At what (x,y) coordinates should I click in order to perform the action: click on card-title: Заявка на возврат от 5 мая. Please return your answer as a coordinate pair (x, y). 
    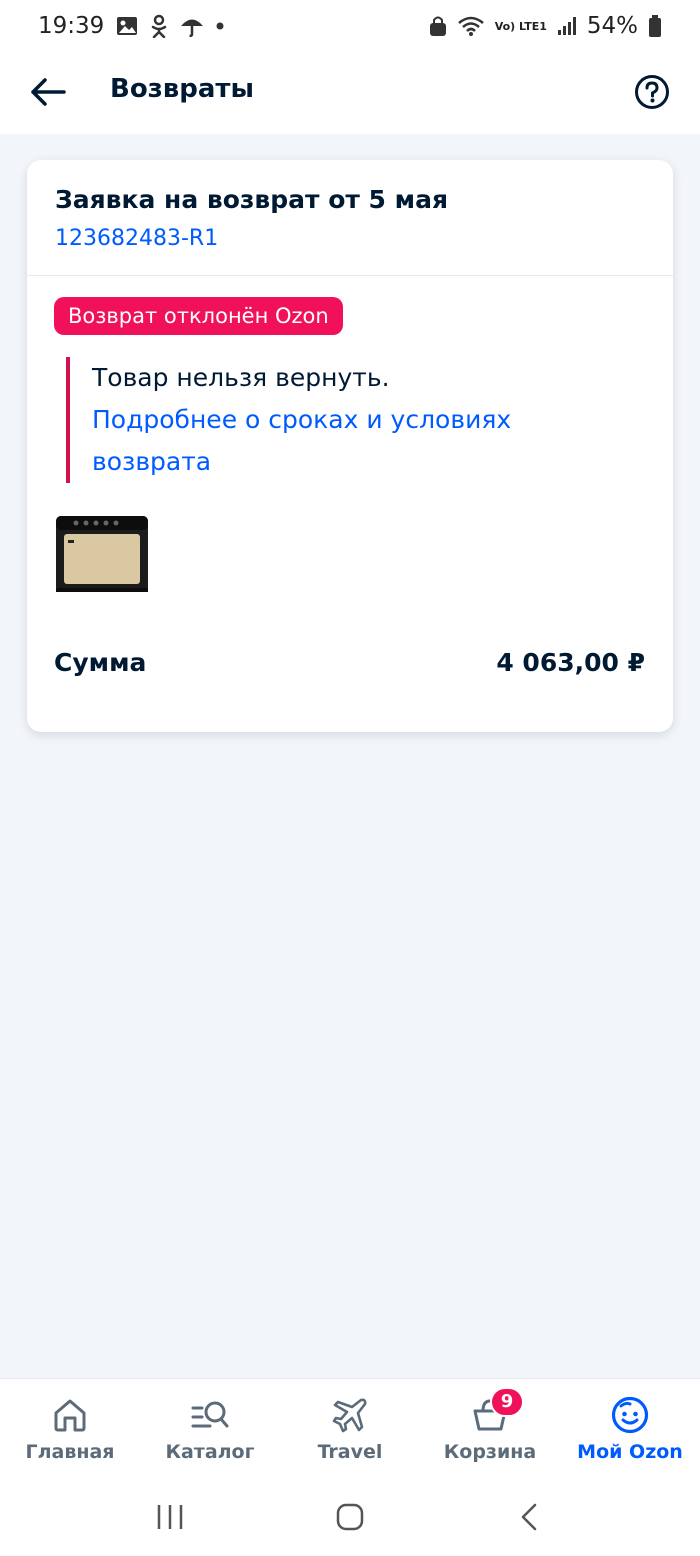
    Looking at the image, I should click on (252, 199).